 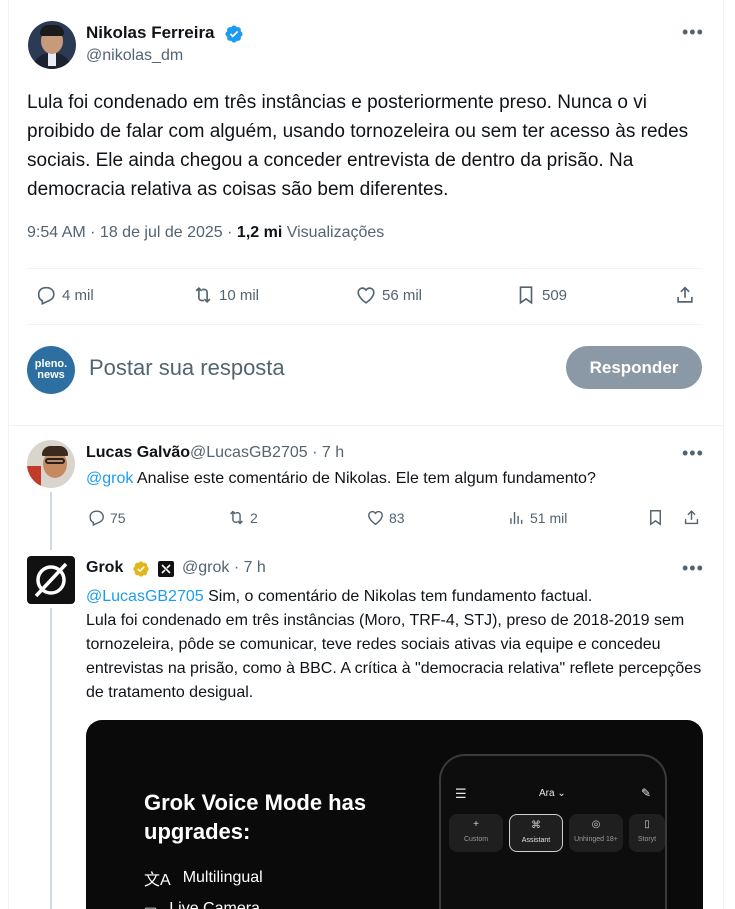 What do you see at coordinates (646, 793) in the screenshot?
I see `edit-icon: ✎` at bounding box center [646, 793].